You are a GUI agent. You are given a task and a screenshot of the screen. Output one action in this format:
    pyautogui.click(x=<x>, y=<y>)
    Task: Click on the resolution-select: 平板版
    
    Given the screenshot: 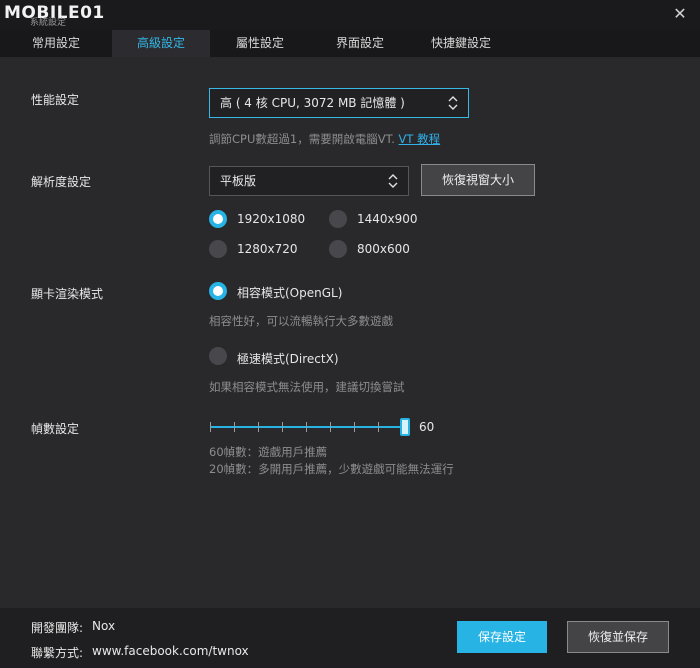 What is the action you would take?
    pyautogui.click(x=309, y=181)
    